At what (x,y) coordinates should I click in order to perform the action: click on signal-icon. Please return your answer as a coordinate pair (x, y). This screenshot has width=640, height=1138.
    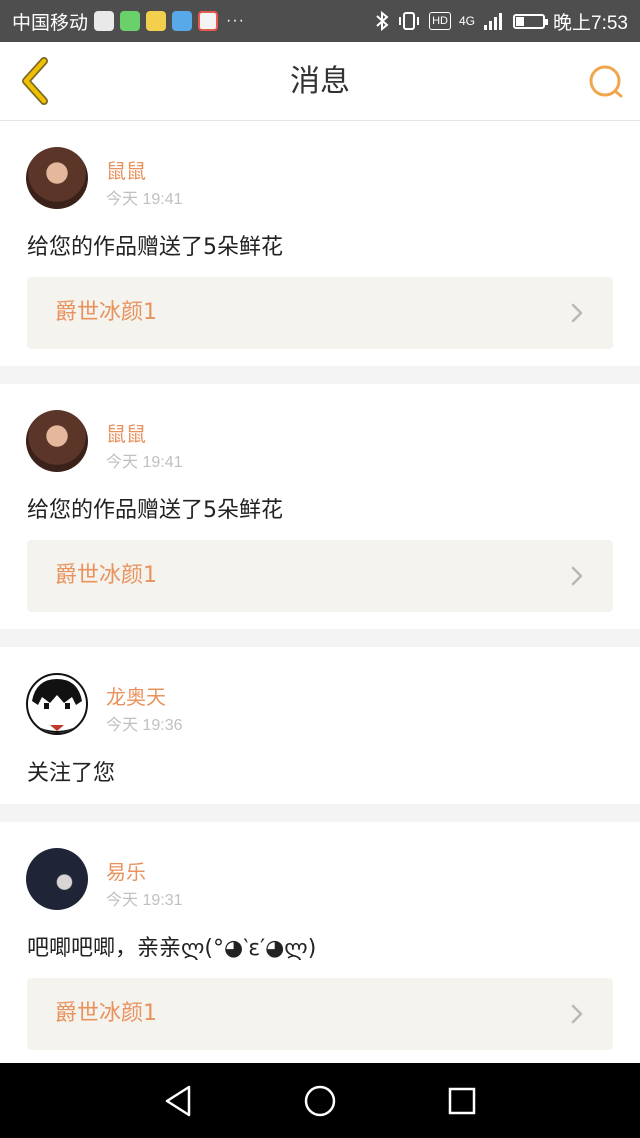
    Looking at the image, I should click on (493, 21).